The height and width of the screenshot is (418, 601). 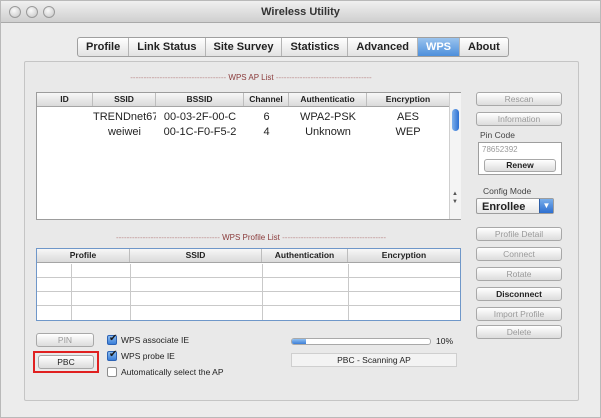 I want to click on import-profile-button: Import Profile, so click(x=519, y=314).